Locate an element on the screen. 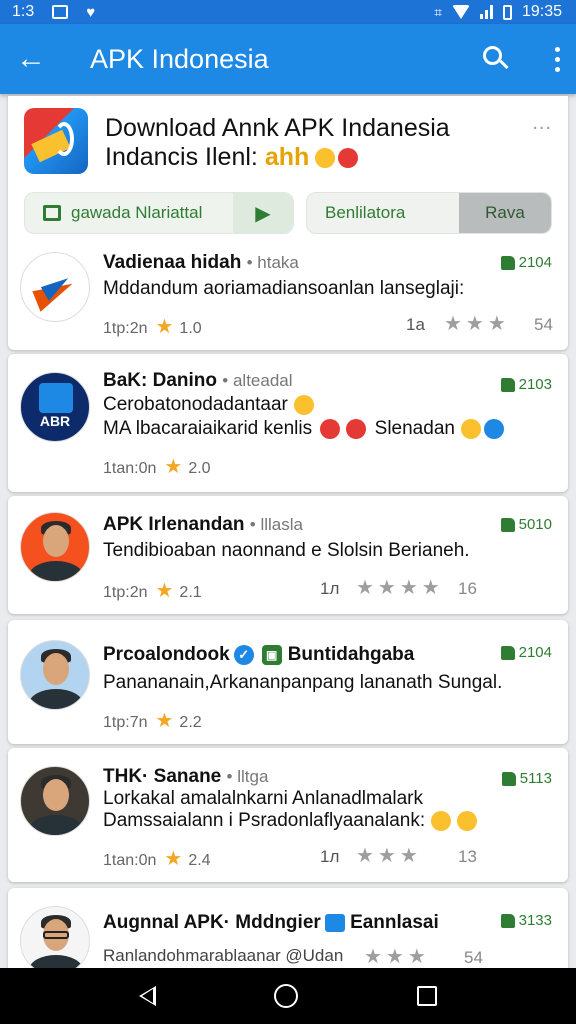  heart-icon: ♥ is located at coordinates (91, 12).